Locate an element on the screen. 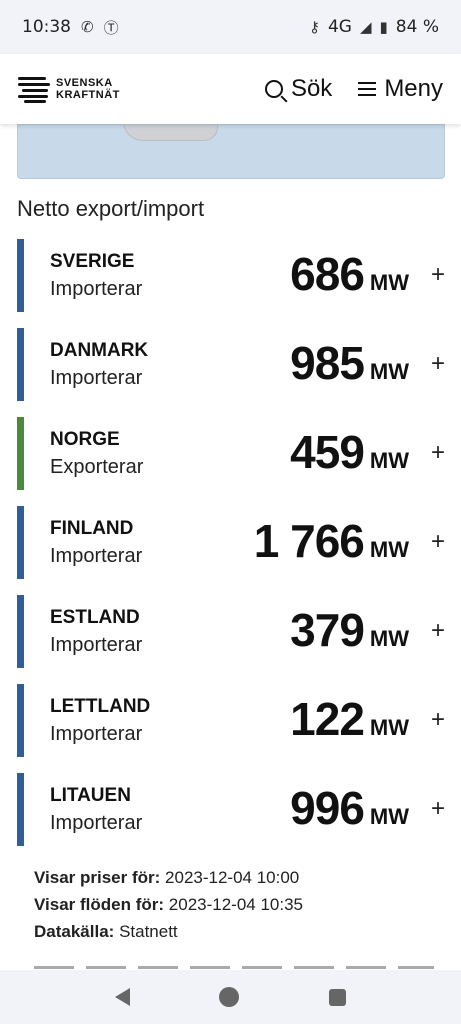  flow-value: 686 is located at coordinates (327, 274).